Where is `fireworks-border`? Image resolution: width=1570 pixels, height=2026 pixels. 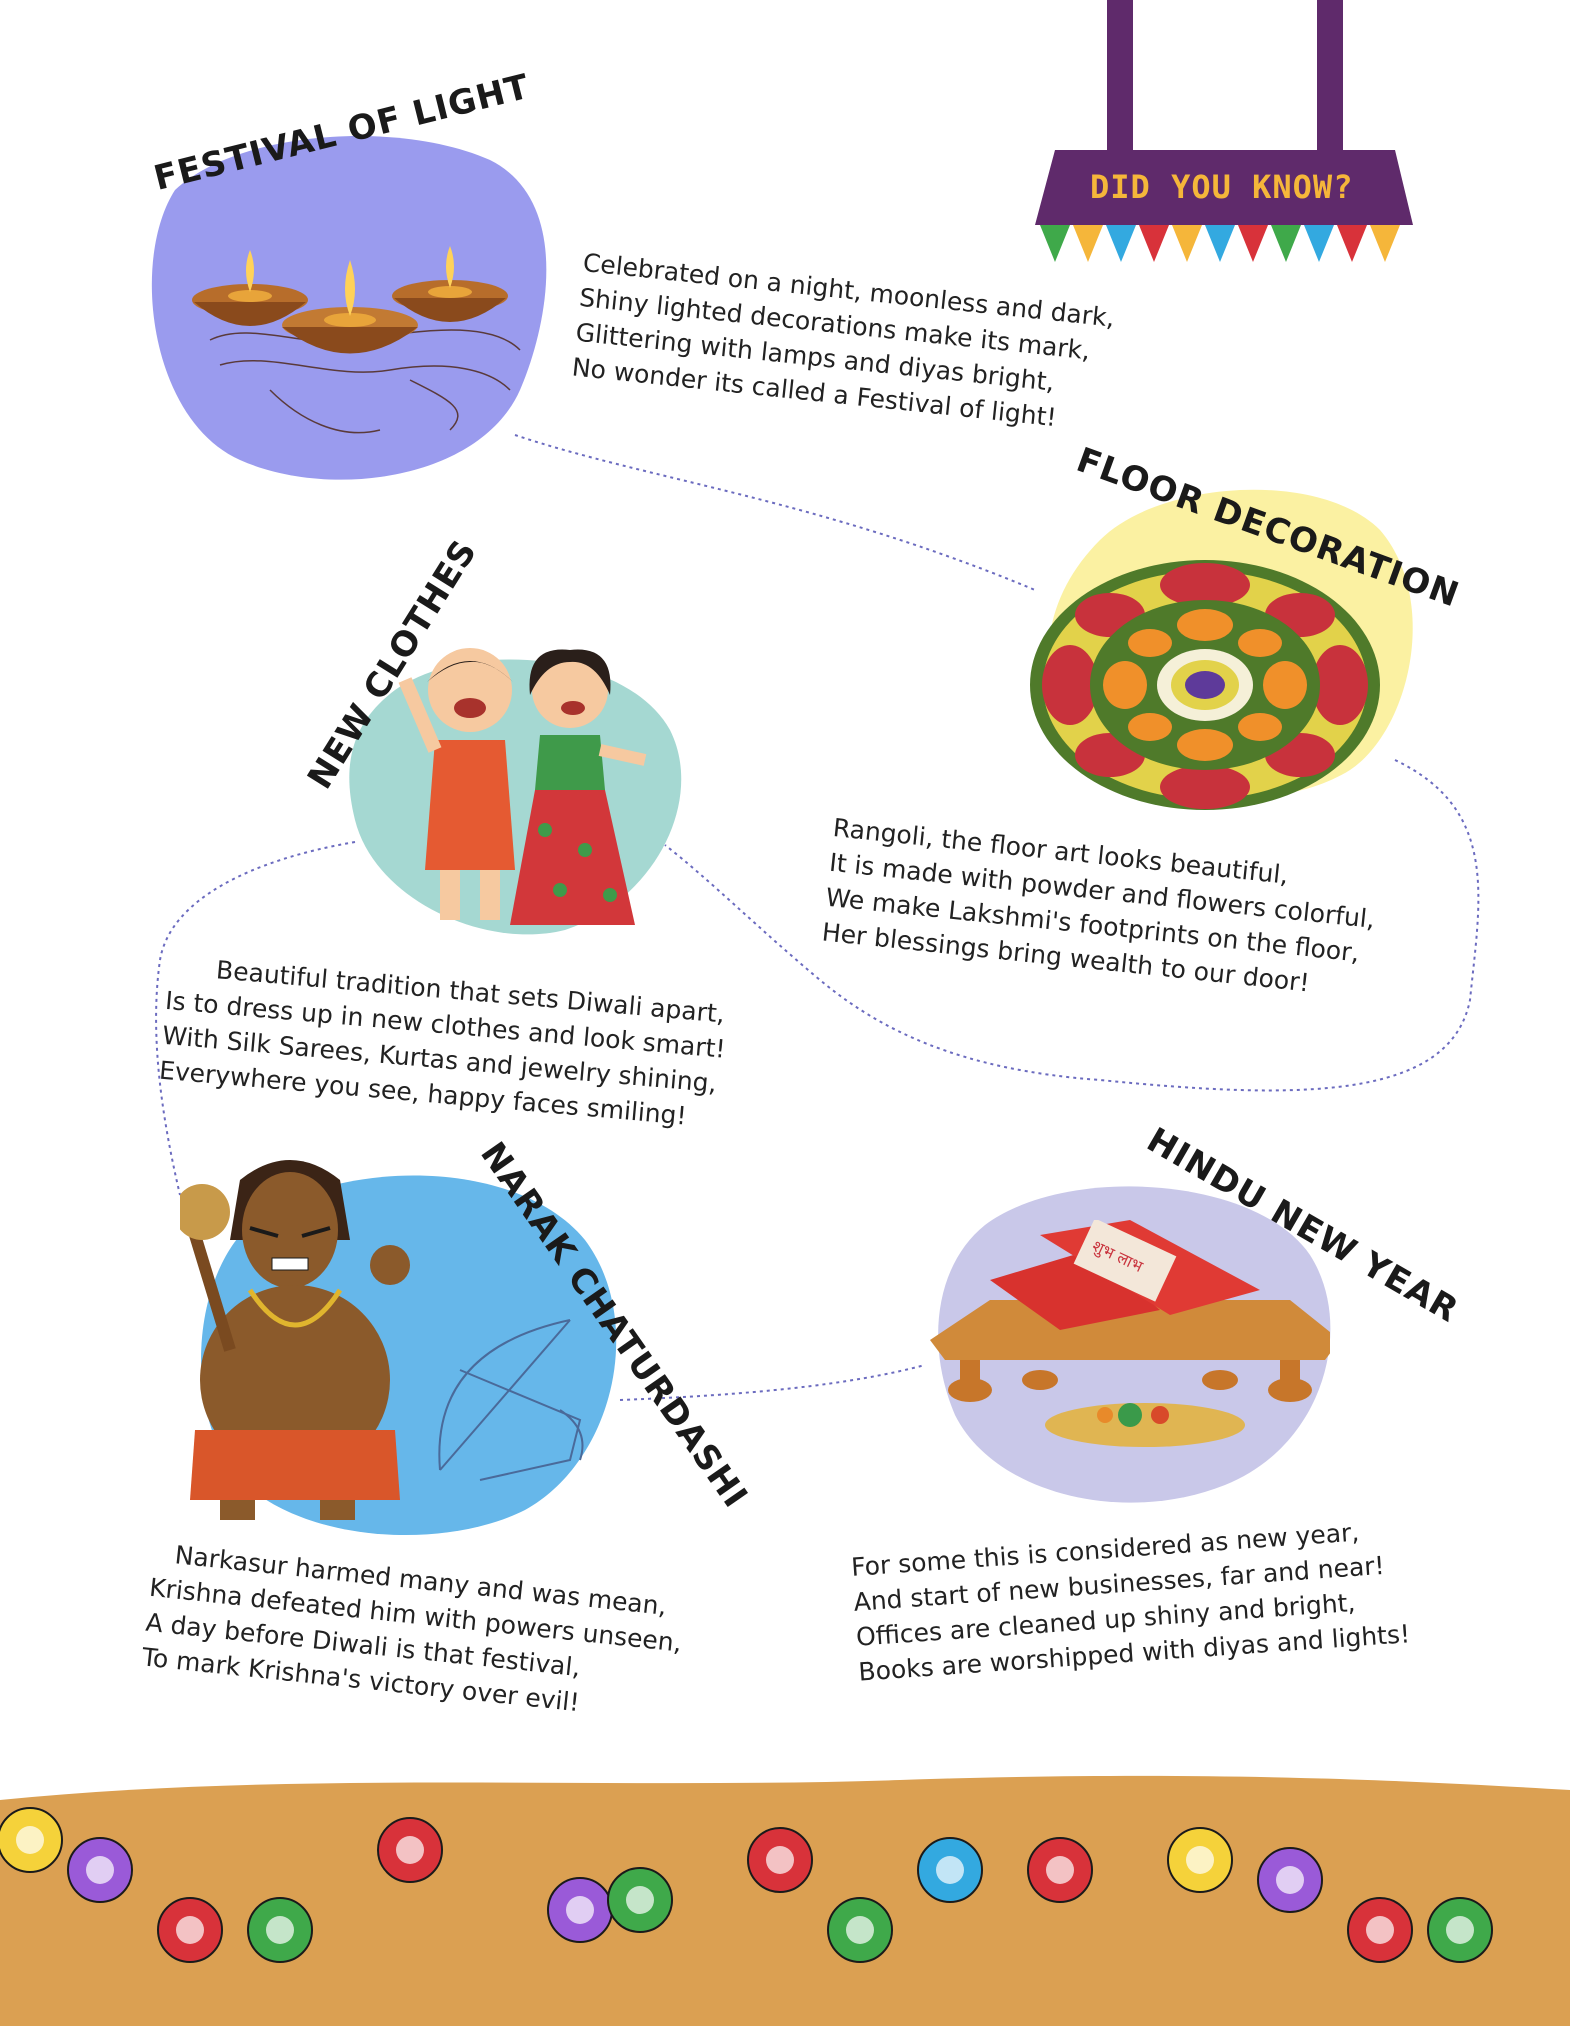 fireworks-border is located at coordinates (785, 1893).